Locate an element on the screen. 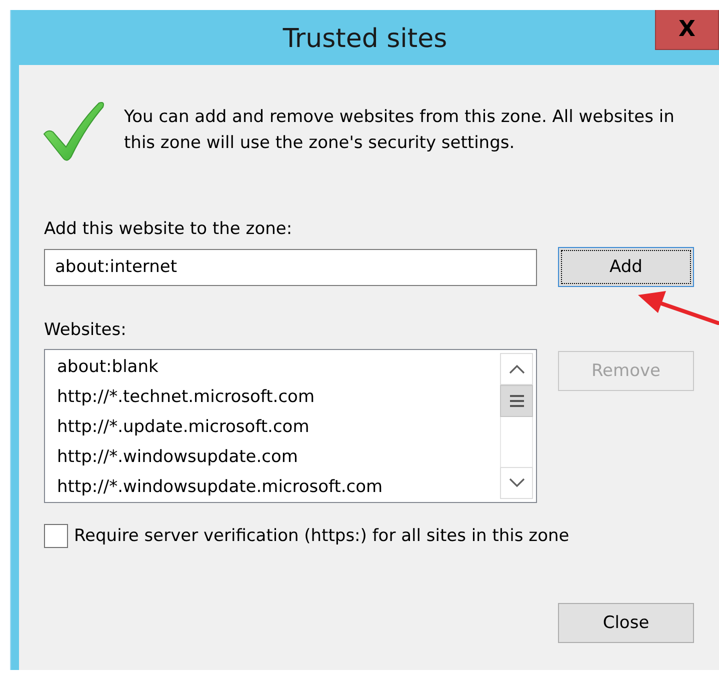 This screenshot has width=719, height=675. close-button: X is located at coordinates (687, 30).